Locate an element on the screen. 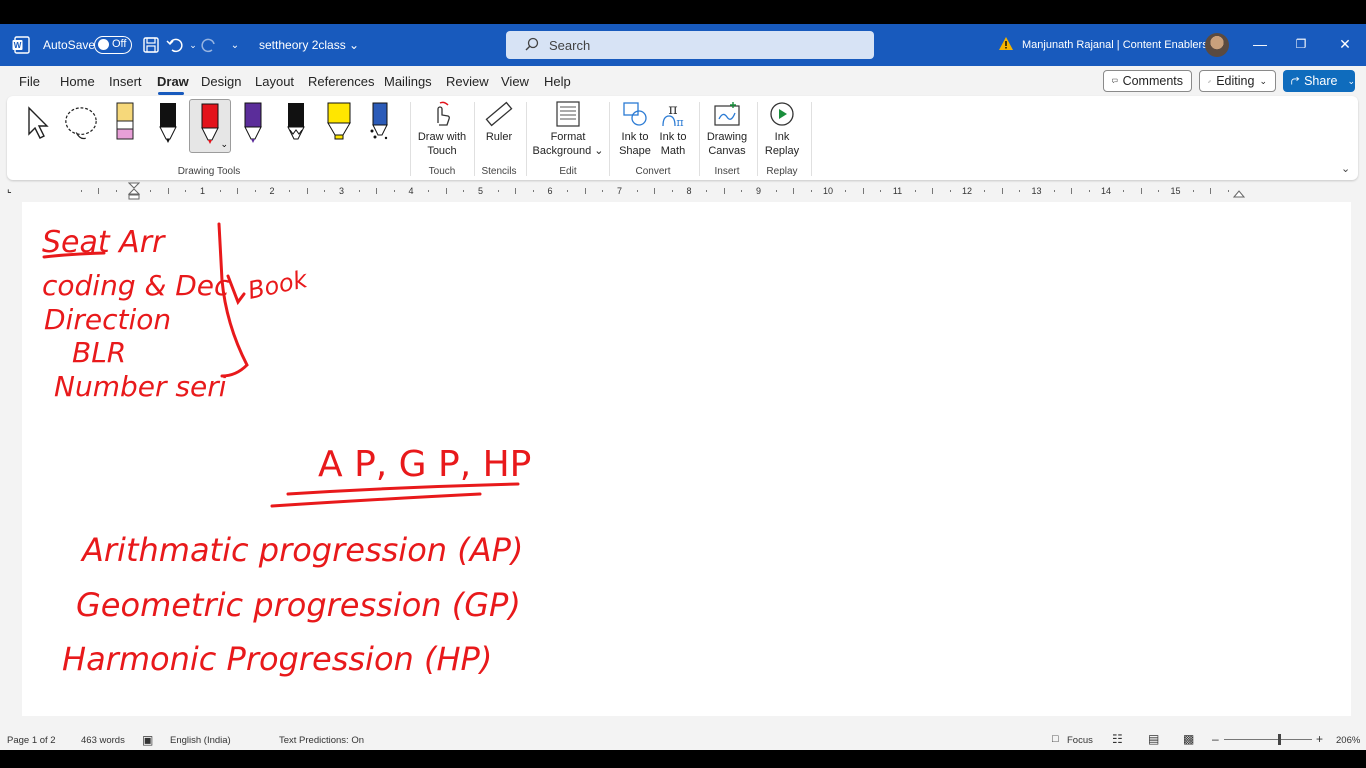  web-layout-icon: ▩ is located at coordinates (1188, 739).